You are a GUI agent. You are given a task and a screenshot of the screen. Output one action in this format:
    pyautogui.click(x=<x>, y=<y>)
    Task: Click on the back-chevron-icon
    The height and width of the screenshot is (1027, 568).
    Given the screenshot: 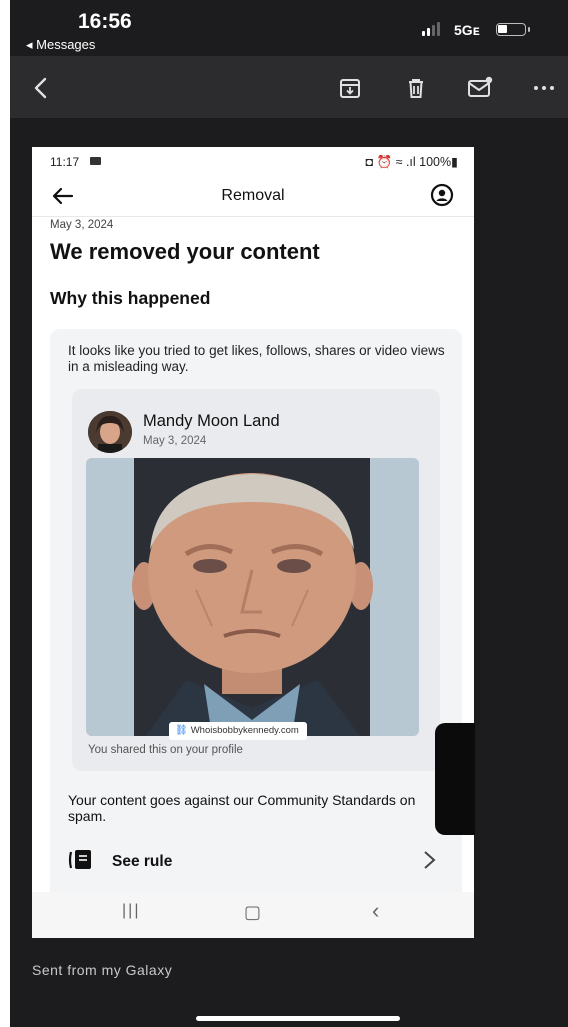 What is the action you would take?
    pyautogui.click(x=42, y=88)
    